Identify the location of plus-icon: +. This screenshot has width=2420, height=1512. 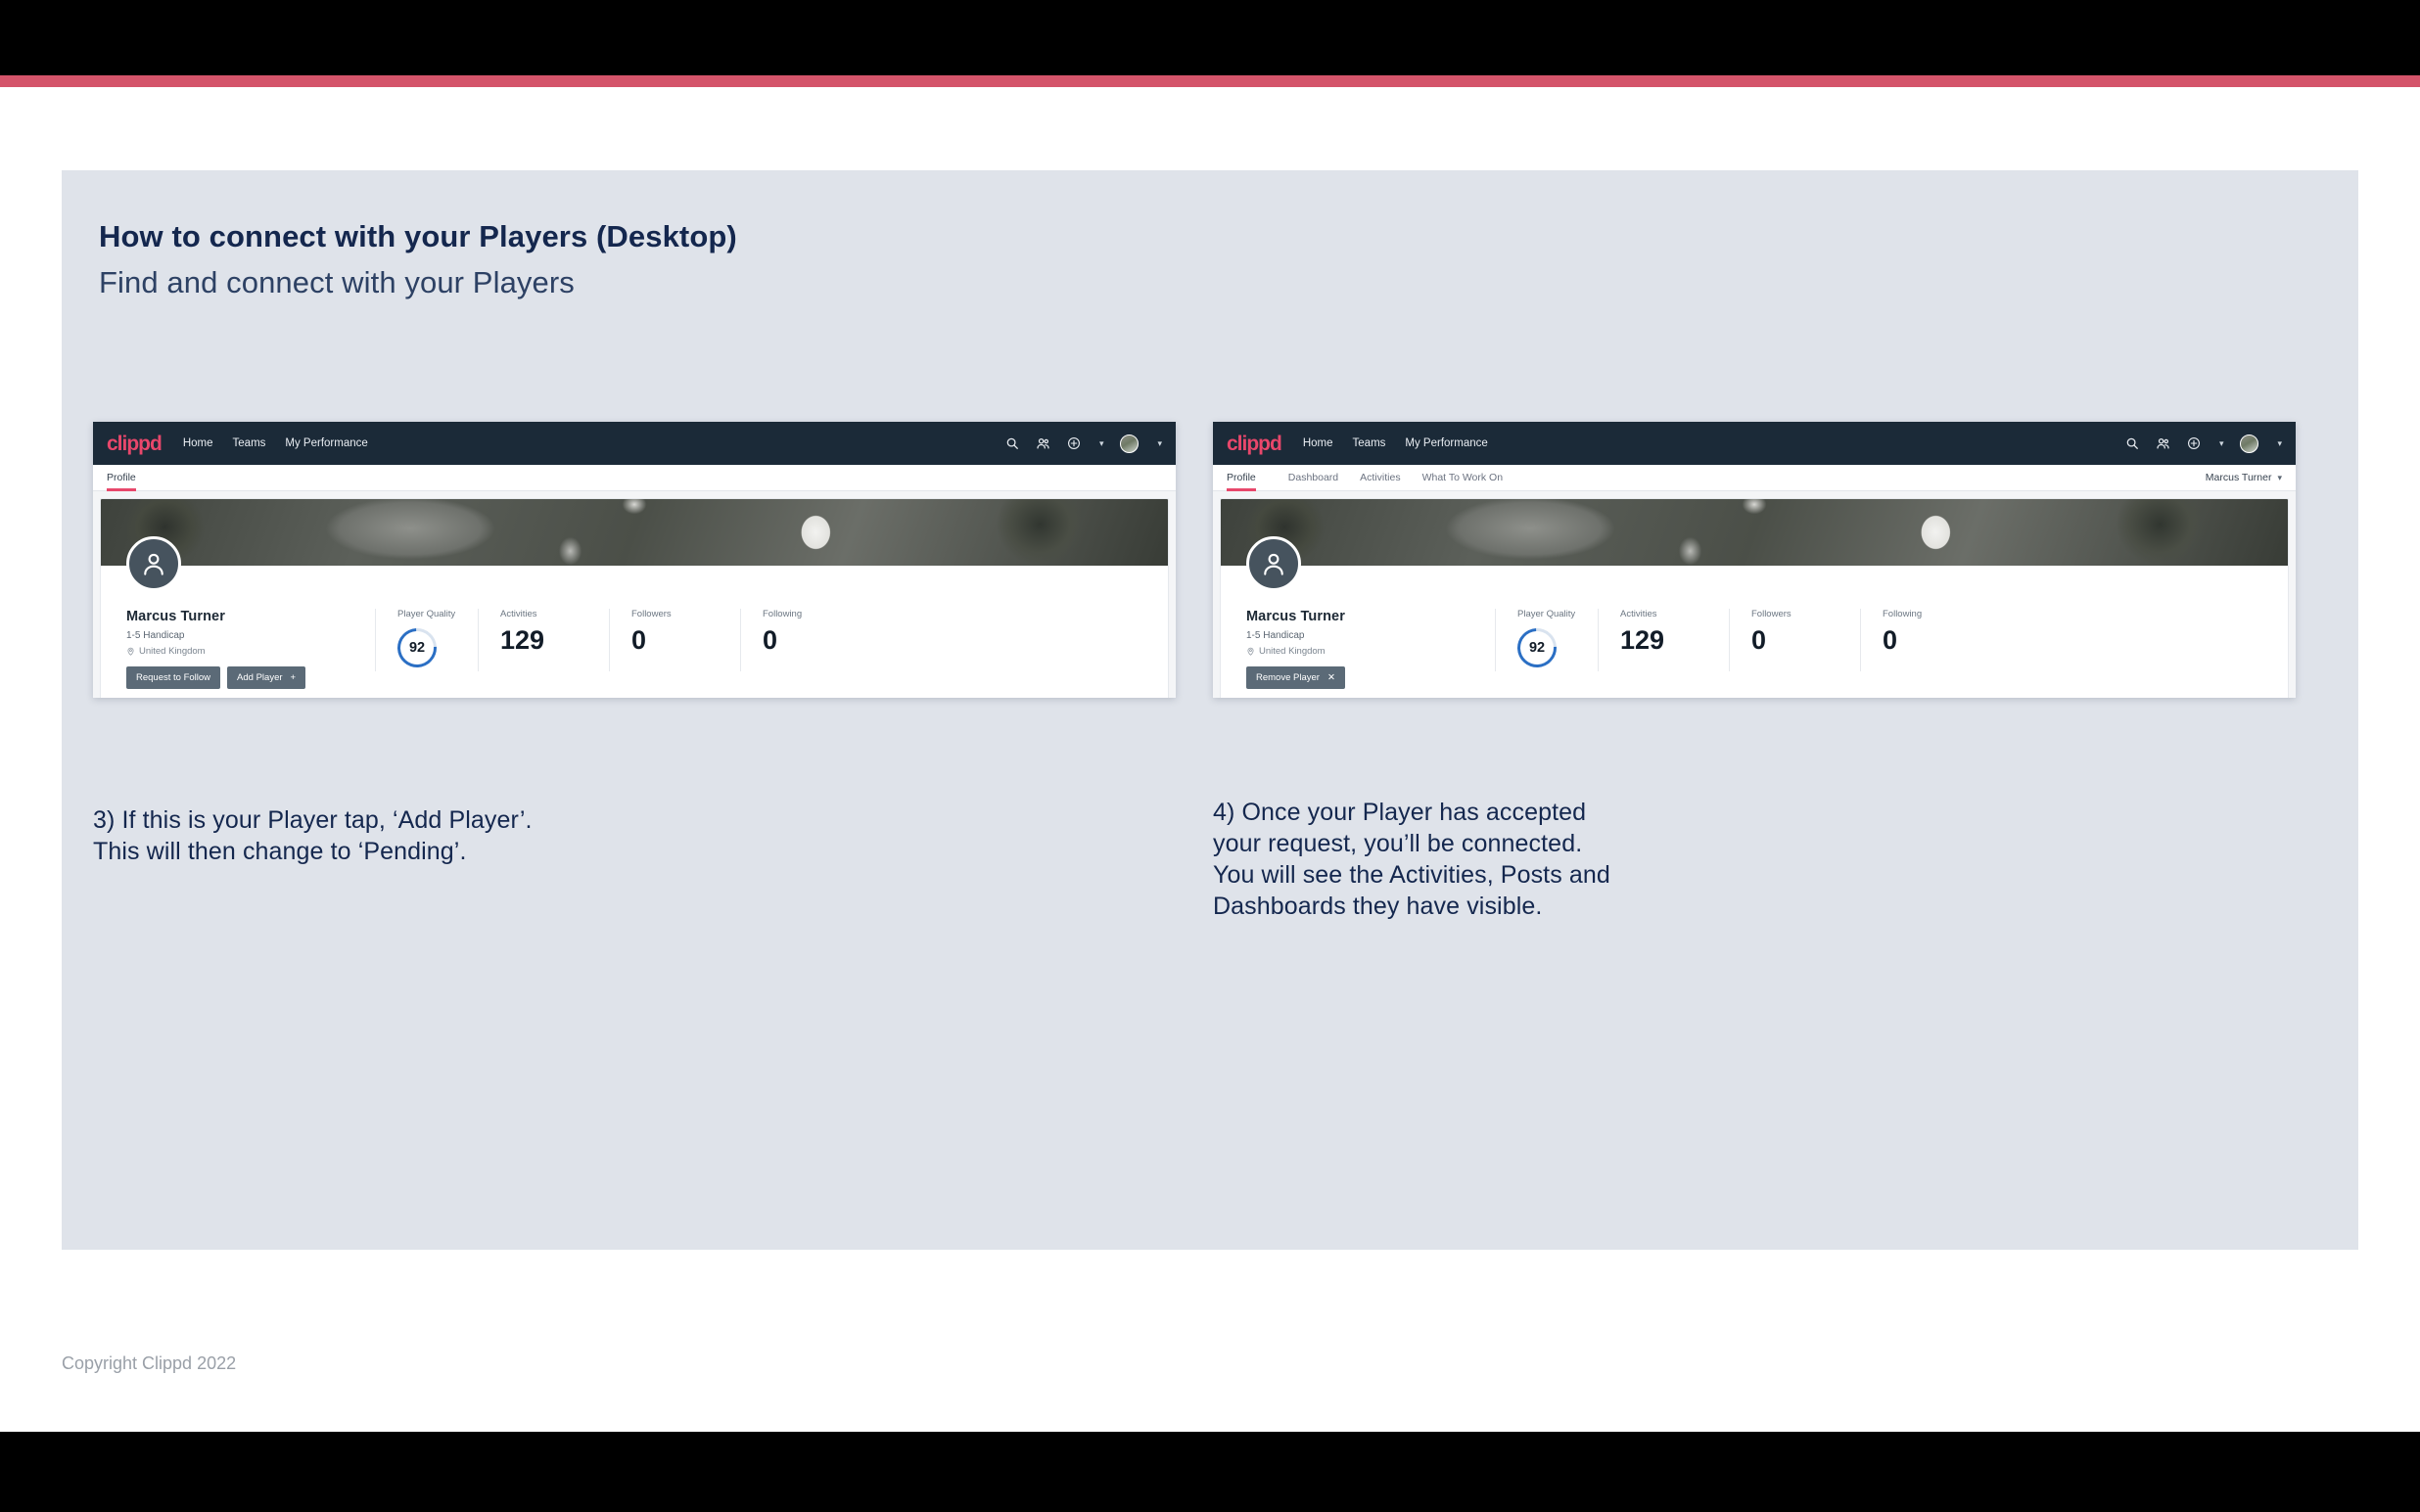
(293, 677).